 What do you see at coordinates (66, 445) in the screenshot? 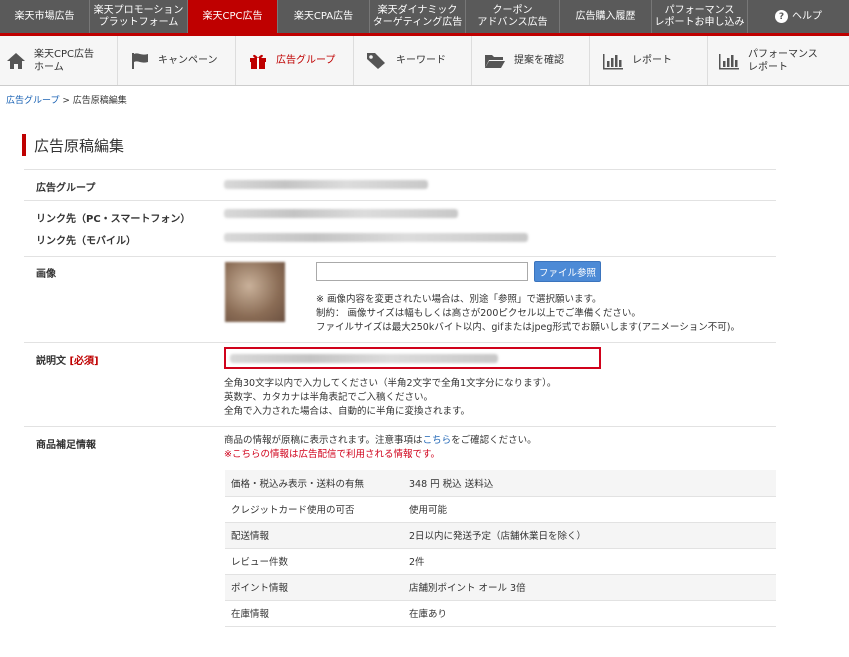
I see `product-info-label: 商品補足情報` at bounding box center [66, 445].